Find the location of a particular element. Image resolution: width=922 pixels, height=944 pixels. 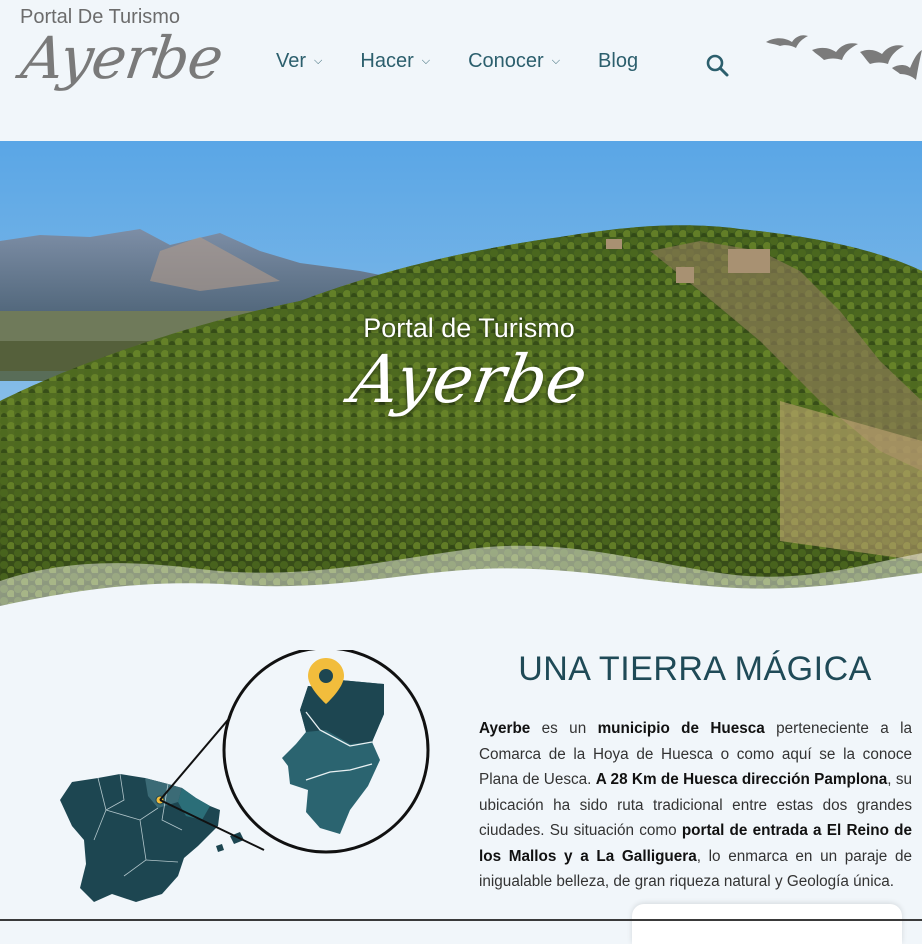

main-nav: Ver ⌵ Hacer ⌵ Conocer ⌵ Blog is located at coordinates (476, 61).